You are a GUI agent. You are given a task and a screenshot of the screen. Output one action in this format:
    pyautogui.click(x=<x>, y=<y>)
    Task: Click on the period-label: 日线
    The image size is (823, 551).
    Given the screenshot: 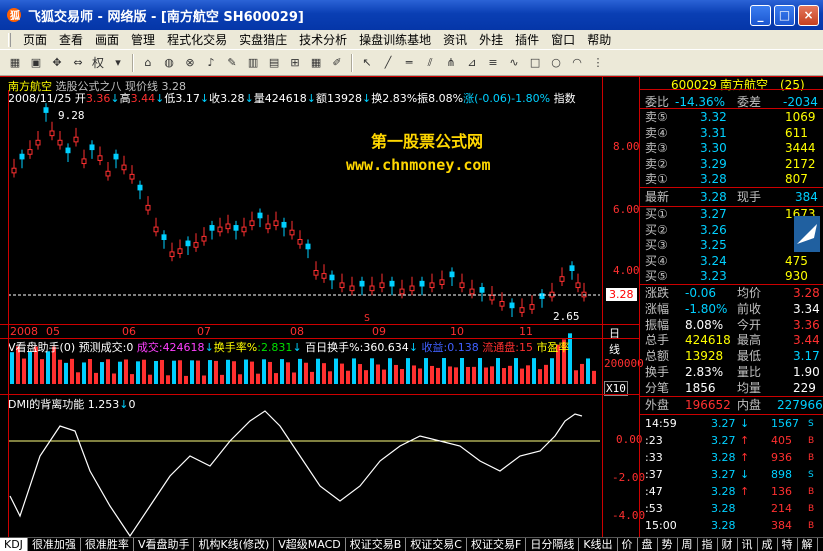 What is the action you would take?
    pyautogui.click(x=614, y=341)
    